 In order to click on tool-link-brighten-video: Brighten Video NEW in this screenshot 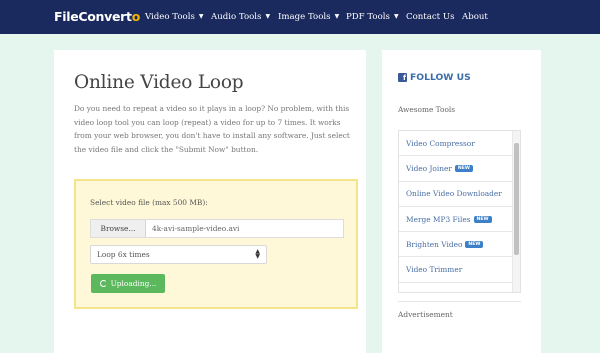, I will do `click(456, 245)`.